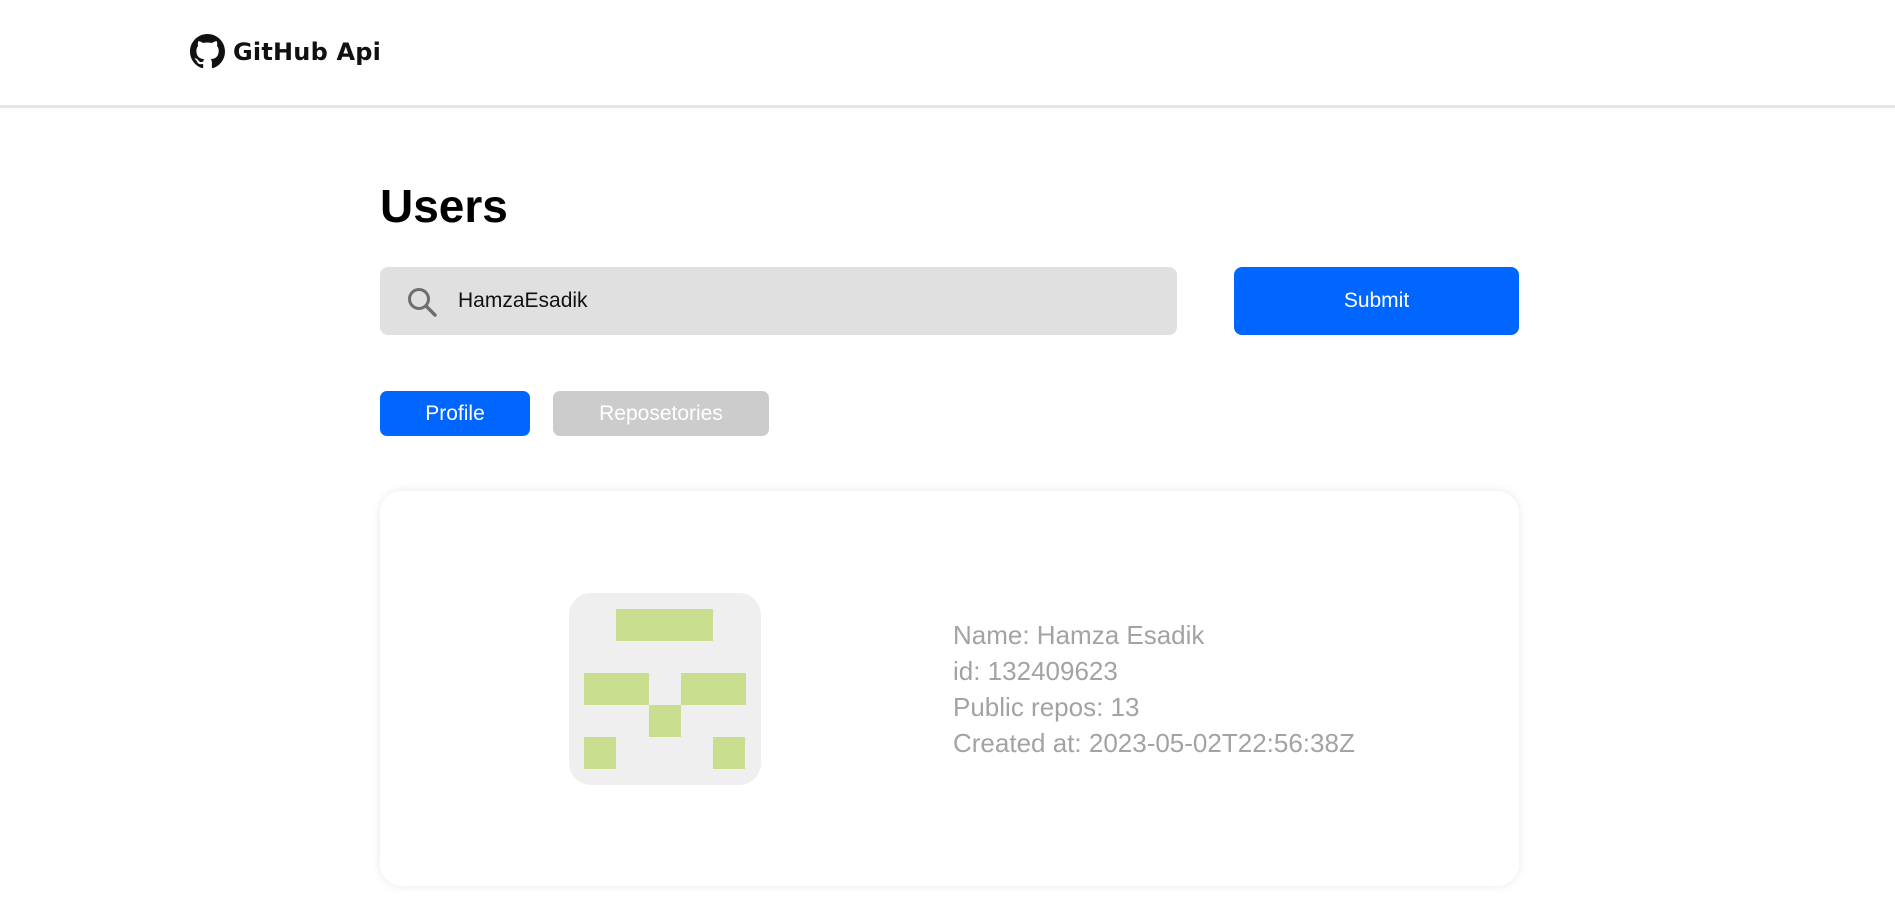  What do you see at coordinates (808, 301) in the screenshot?
I see `search-input` at bounding box center [808, 301].